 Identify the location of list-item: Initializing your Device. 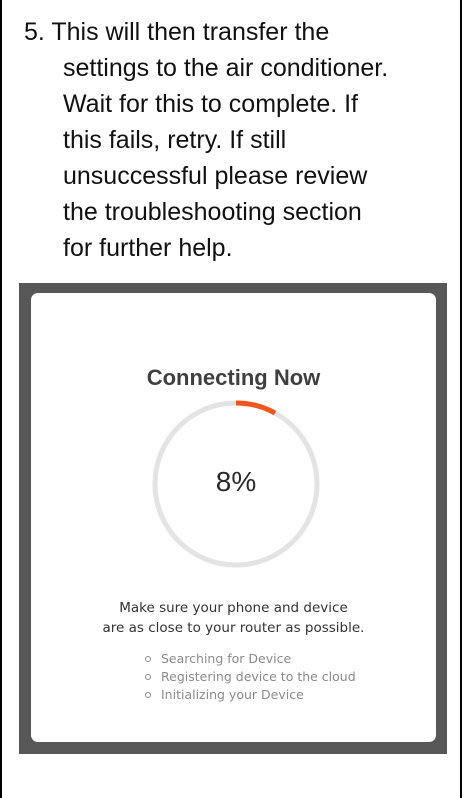
(248, 695).